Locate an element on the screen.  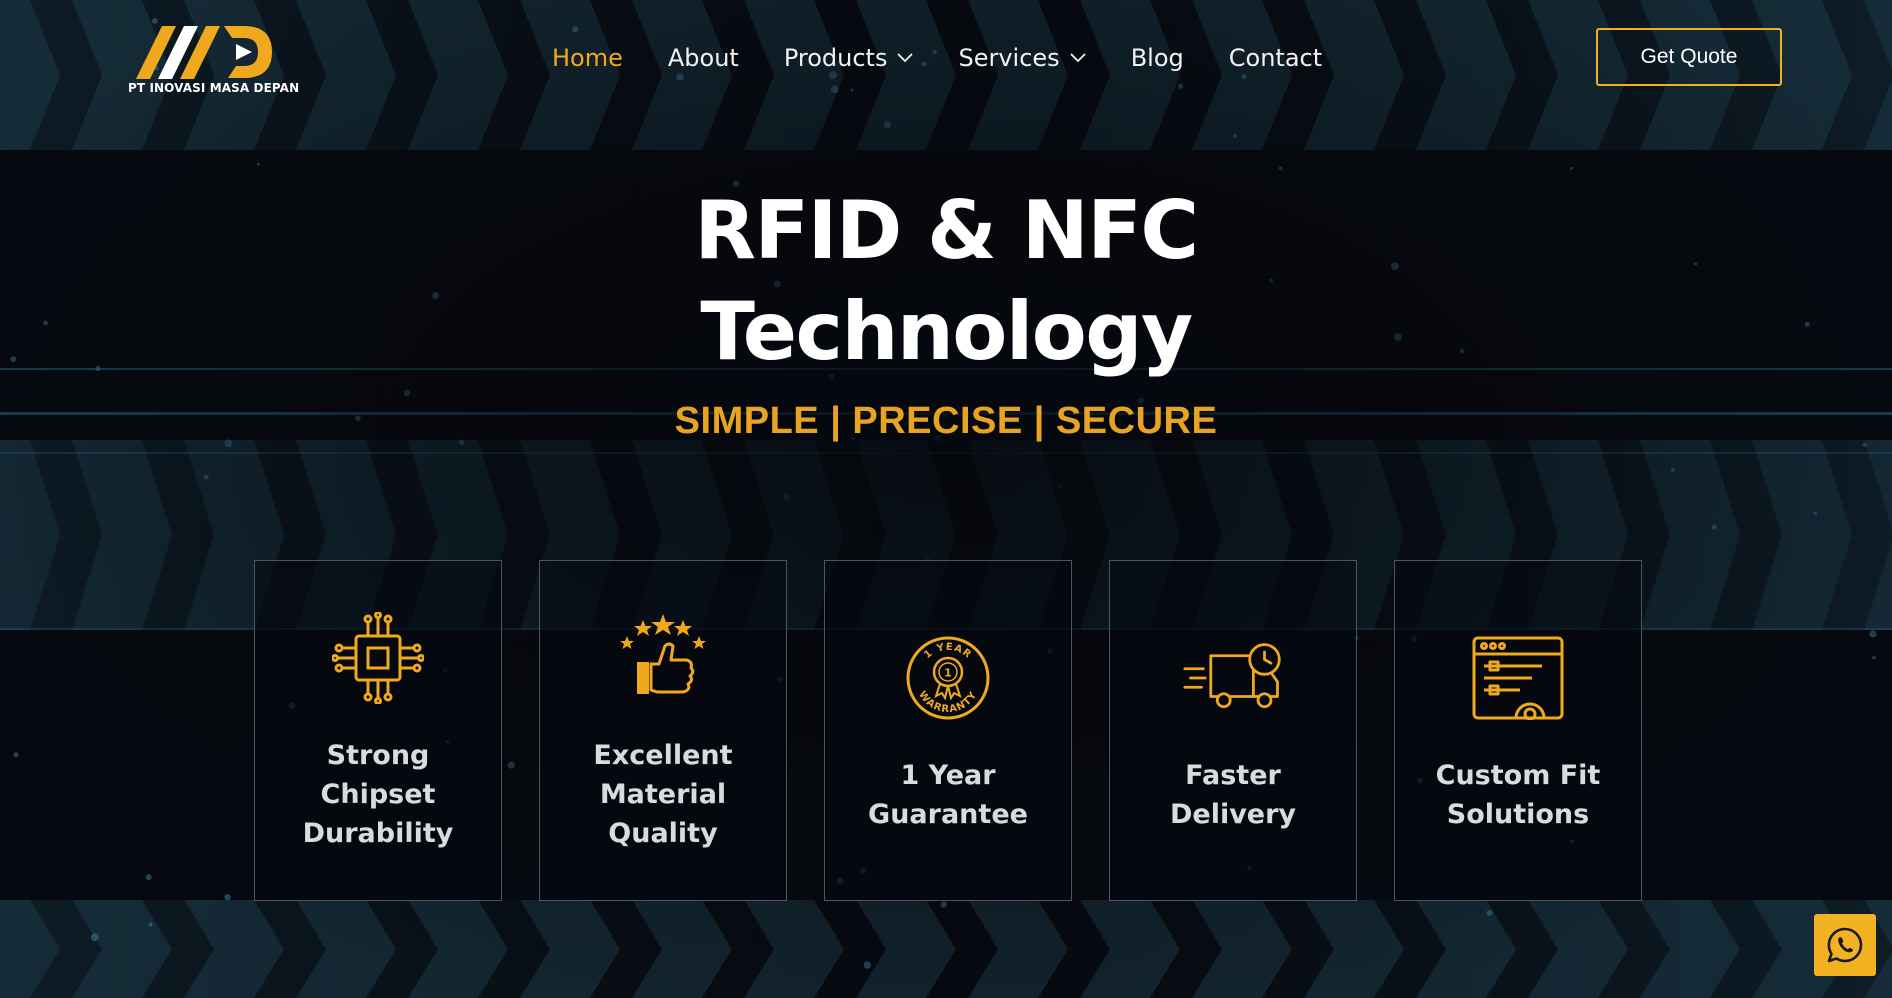
hero-title-line-2: Technology is located at coordinates (946, 331).